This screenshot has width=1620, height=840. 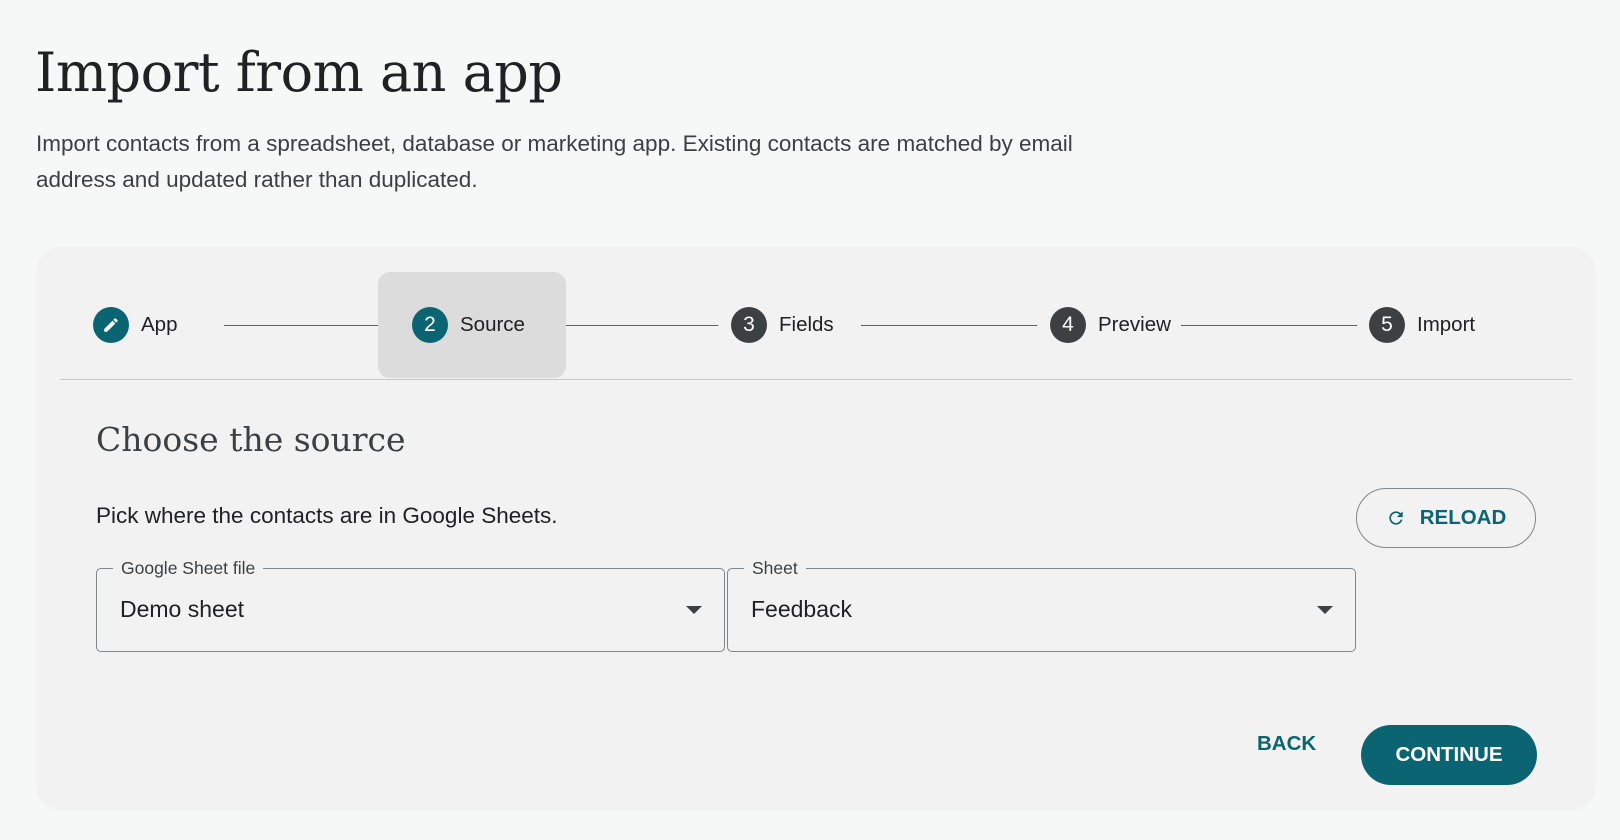 I want to click on step-source-label: Source, so click(x=492, y=324).